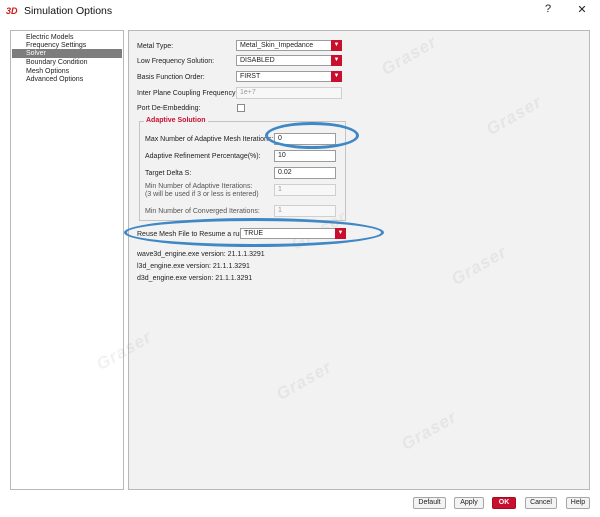 Image resolution: width=600 pixels, height=517 pixels. I want to click on inter-plane-label: Inter Plane Coupling Frequency:, so click(187, 93).